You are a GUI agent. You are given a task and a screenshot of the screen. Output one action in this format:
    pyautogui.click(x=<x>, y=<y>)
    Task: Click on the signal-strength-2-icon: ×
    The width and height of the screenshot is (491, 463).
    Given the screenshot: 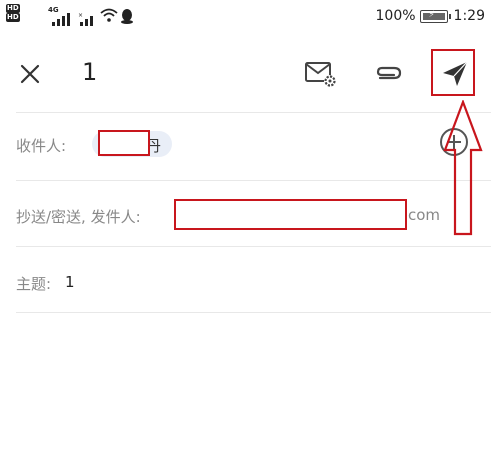 What is the action you would take?
    pyautogui.click(x=85, y=19)
    